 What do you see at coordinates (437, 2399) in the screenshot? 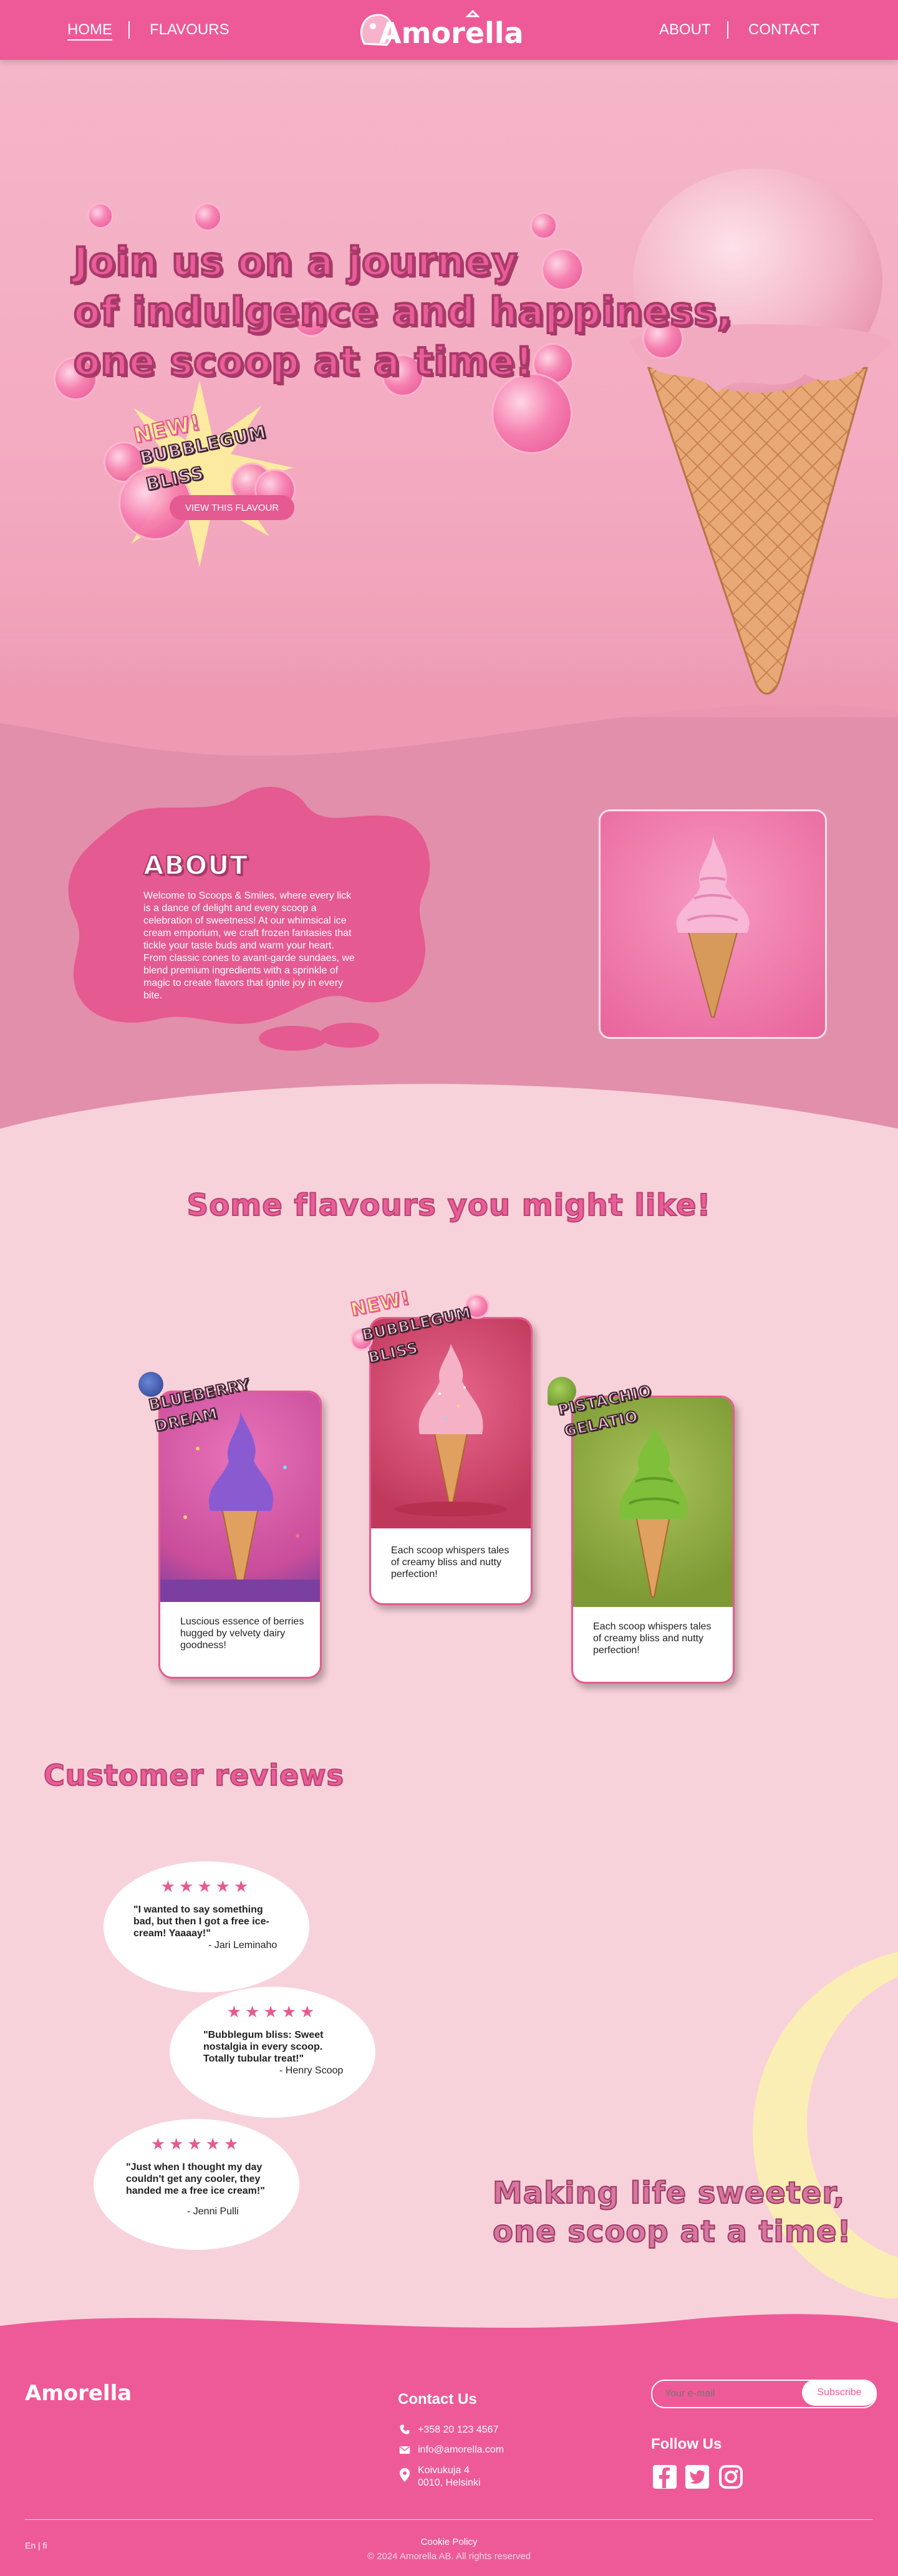
I see `contact-title: Contact Us` at bounding box center [437, 2399].